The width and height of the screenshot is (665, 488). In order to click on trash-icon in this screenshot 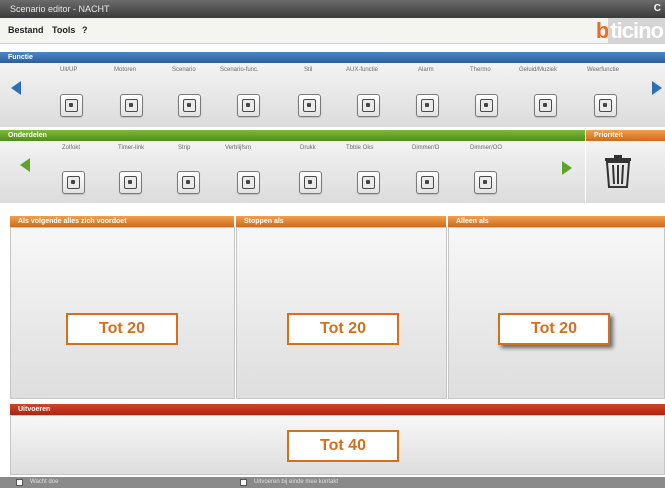, I will do `click(618, 171)`.